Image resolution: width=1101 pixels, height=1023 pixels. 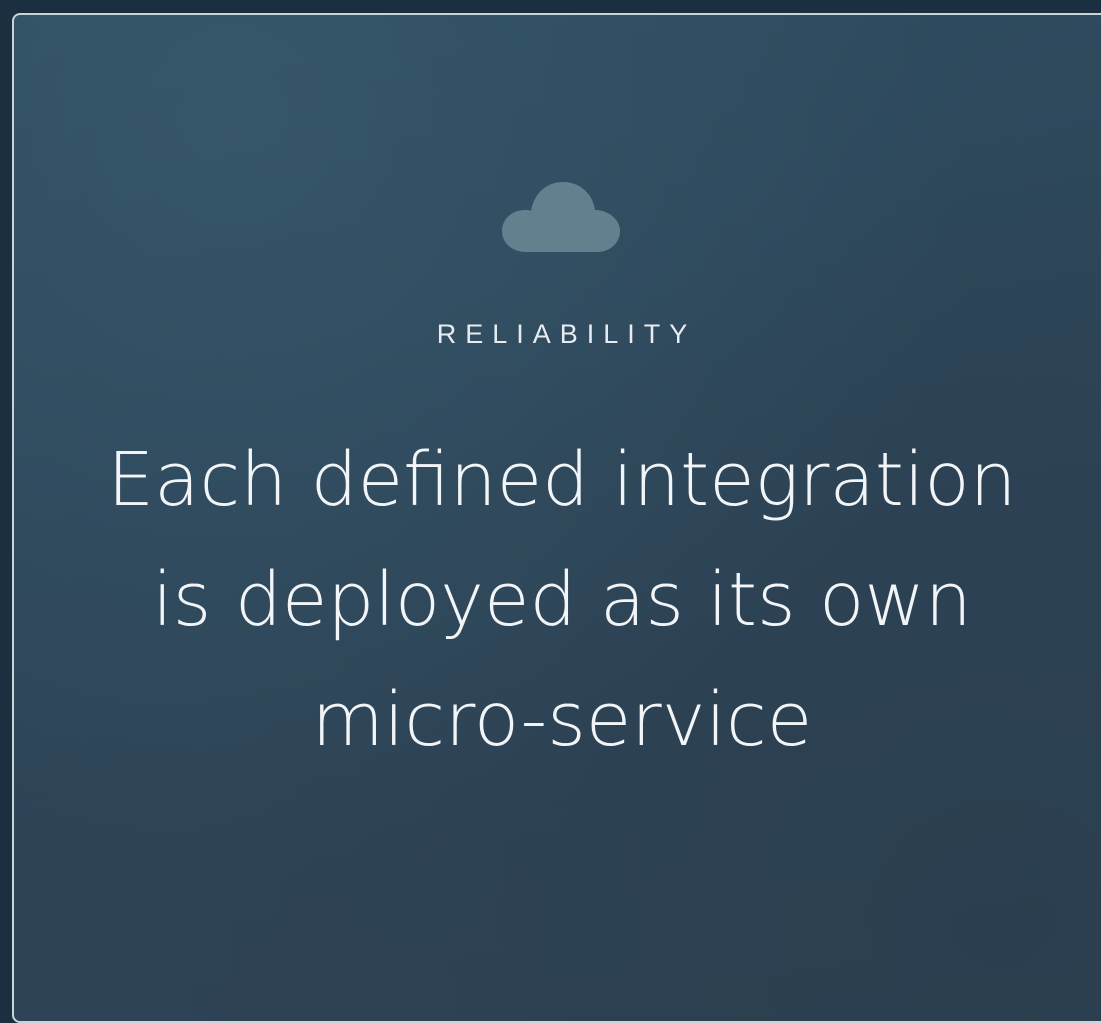 I want to click on feature-category-label: RELIABILITY, so click(x=566, y=334).